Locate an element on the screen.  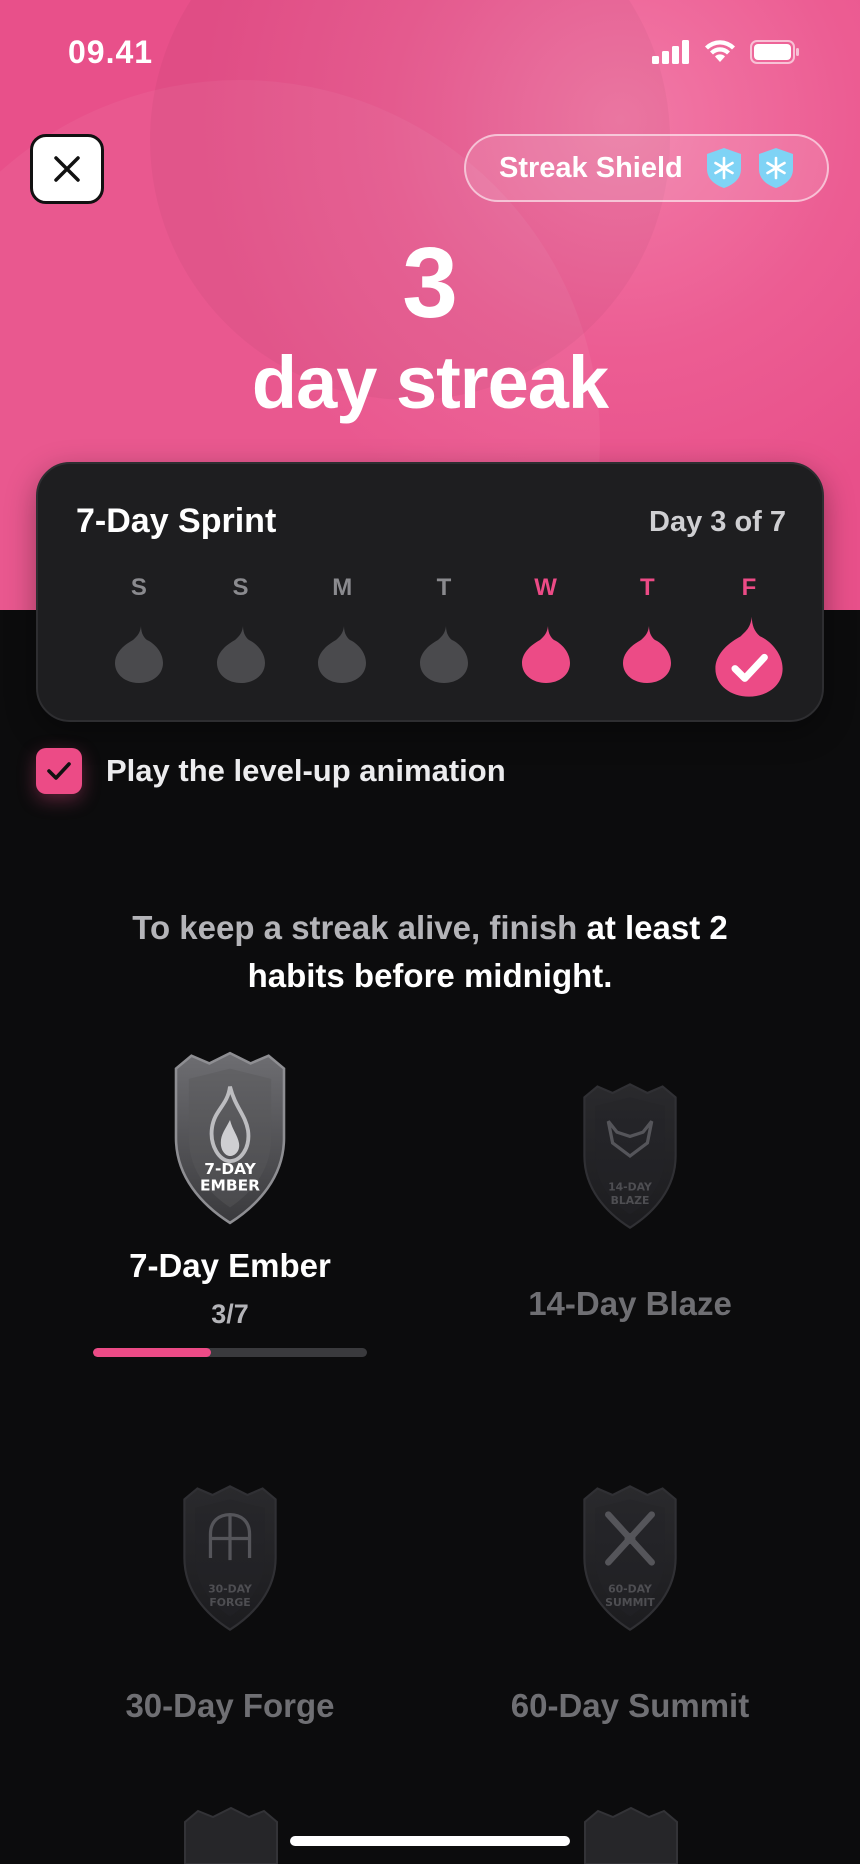
sprint-card: 7-Day Sprint Day 3 of 7 S S M T W T F is located at coordinates (430, 592).